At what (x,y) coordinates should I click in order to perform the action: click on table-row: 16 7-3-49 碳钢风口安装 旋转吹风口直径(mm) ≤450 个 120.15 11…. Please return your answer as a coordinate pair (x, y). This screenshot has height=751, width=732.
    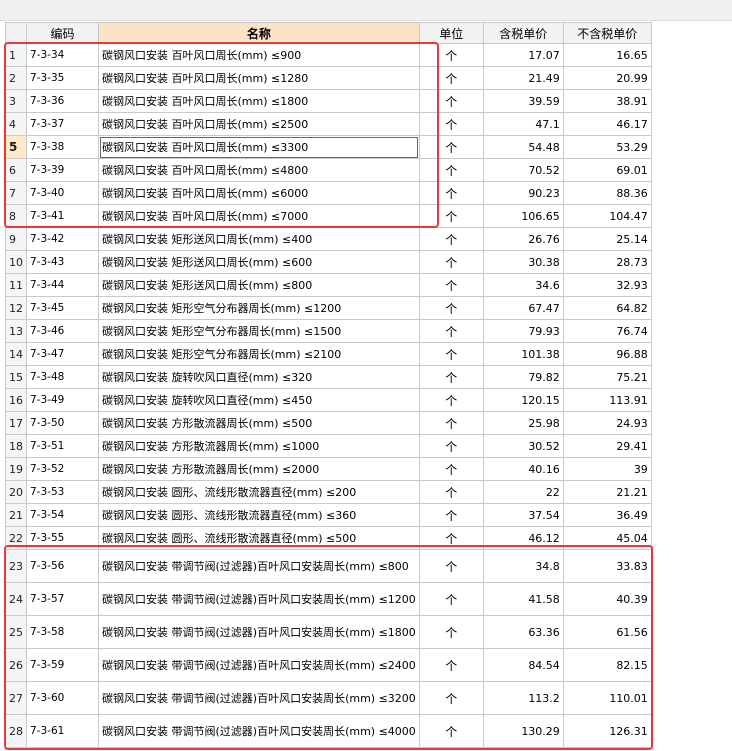
    Looking at the image, I should click on (328, 400).